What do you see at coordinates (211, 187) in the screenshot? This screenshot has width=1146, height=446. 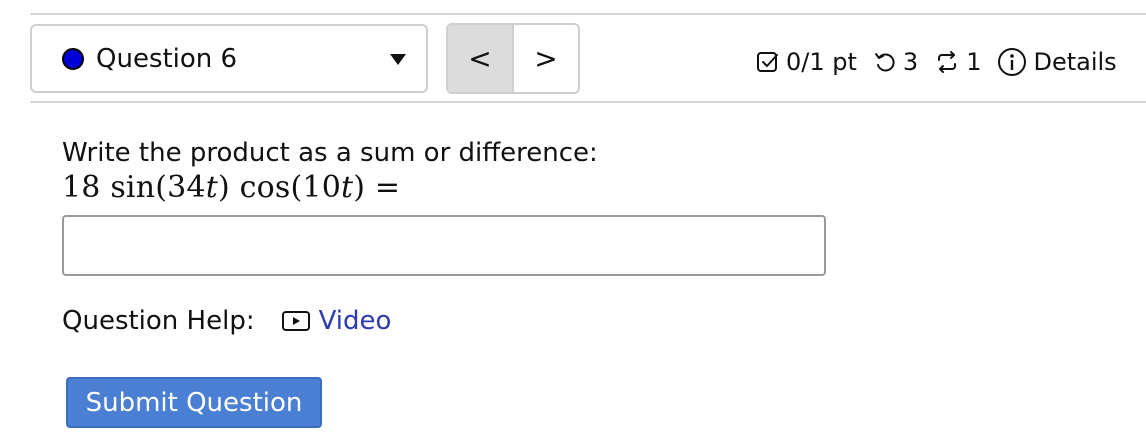 I see `math-var-1: t` at bounding box center [211, 187].